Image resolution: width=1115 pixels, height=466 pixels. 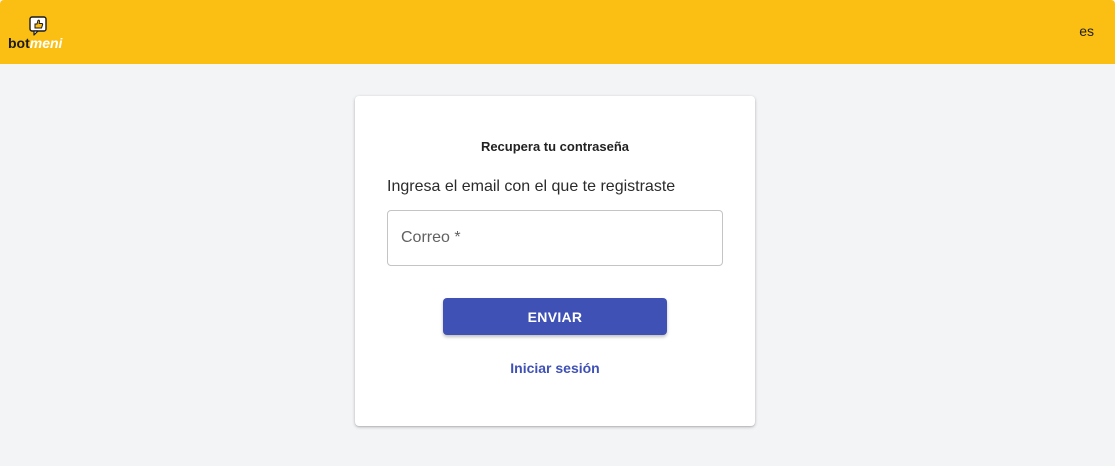 What do you see at coordinates (555, 316) in the screenshot?
I see `submit-button: ENVIAR` at bounding box center [555, 316].